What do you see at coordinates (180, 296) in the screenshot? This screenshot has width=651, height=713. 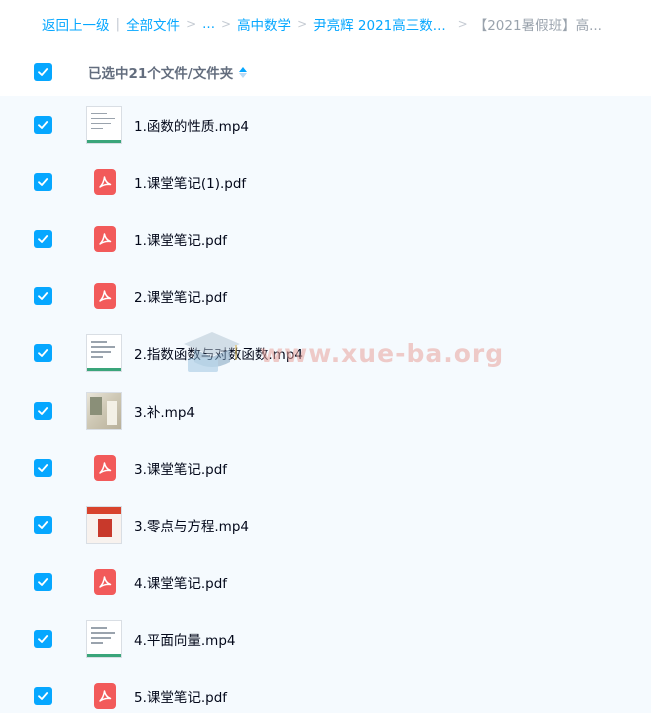 I see `file-name: 2.课堂笔记.pdf` at bounding box center [180, 296].